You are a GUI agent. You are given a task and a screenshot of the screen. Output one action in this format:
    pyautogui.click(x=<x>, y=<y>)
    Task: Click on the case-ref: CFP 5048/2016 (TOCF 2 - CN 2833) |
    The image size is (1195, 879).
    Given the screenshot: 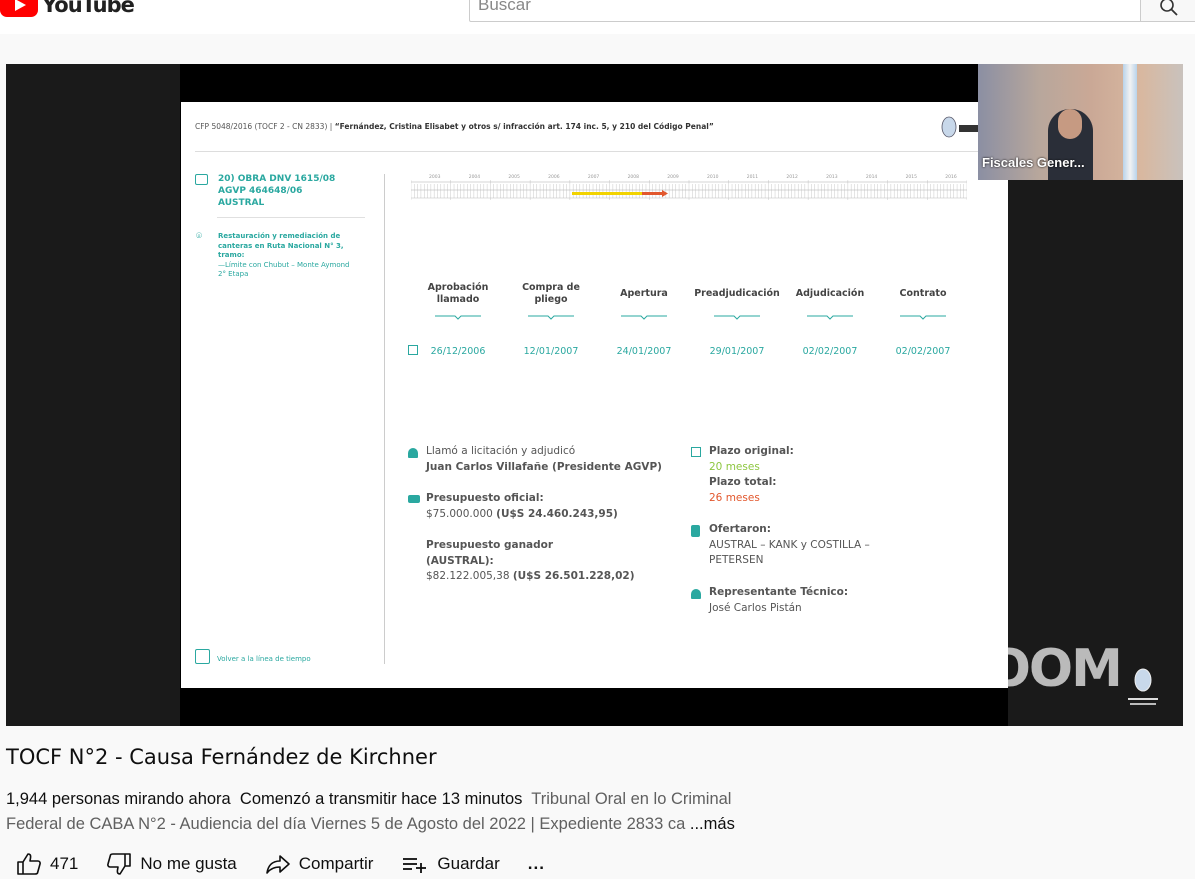 What is the action you would take?
    pyautogui.click(x=264, y=126)
    